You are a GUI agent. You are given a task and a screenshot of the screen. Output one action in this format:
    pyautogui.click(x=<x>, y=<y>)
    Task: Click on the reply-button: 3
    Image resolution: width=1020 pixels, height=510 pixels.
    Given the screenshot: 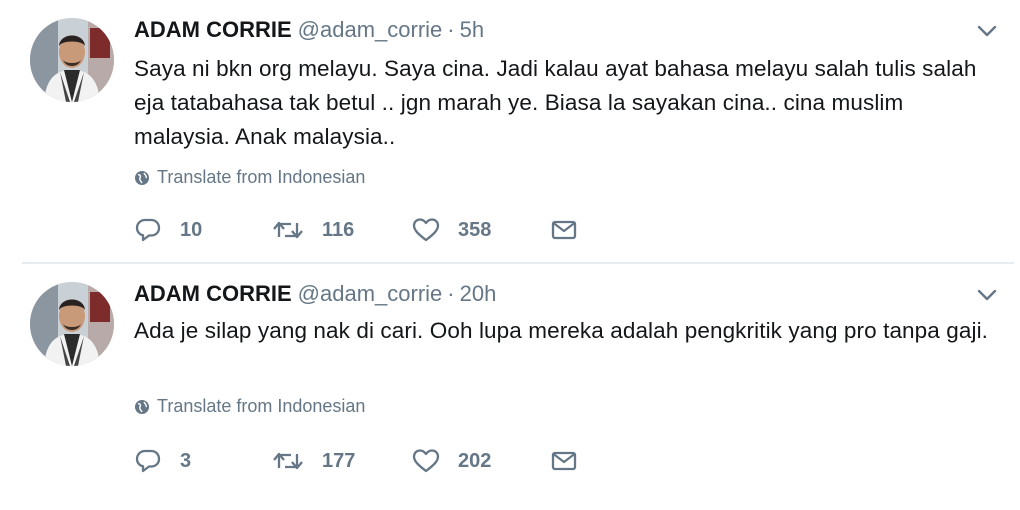 What is the action you would take?
    pyautogui.click(x=203, y=461)
    